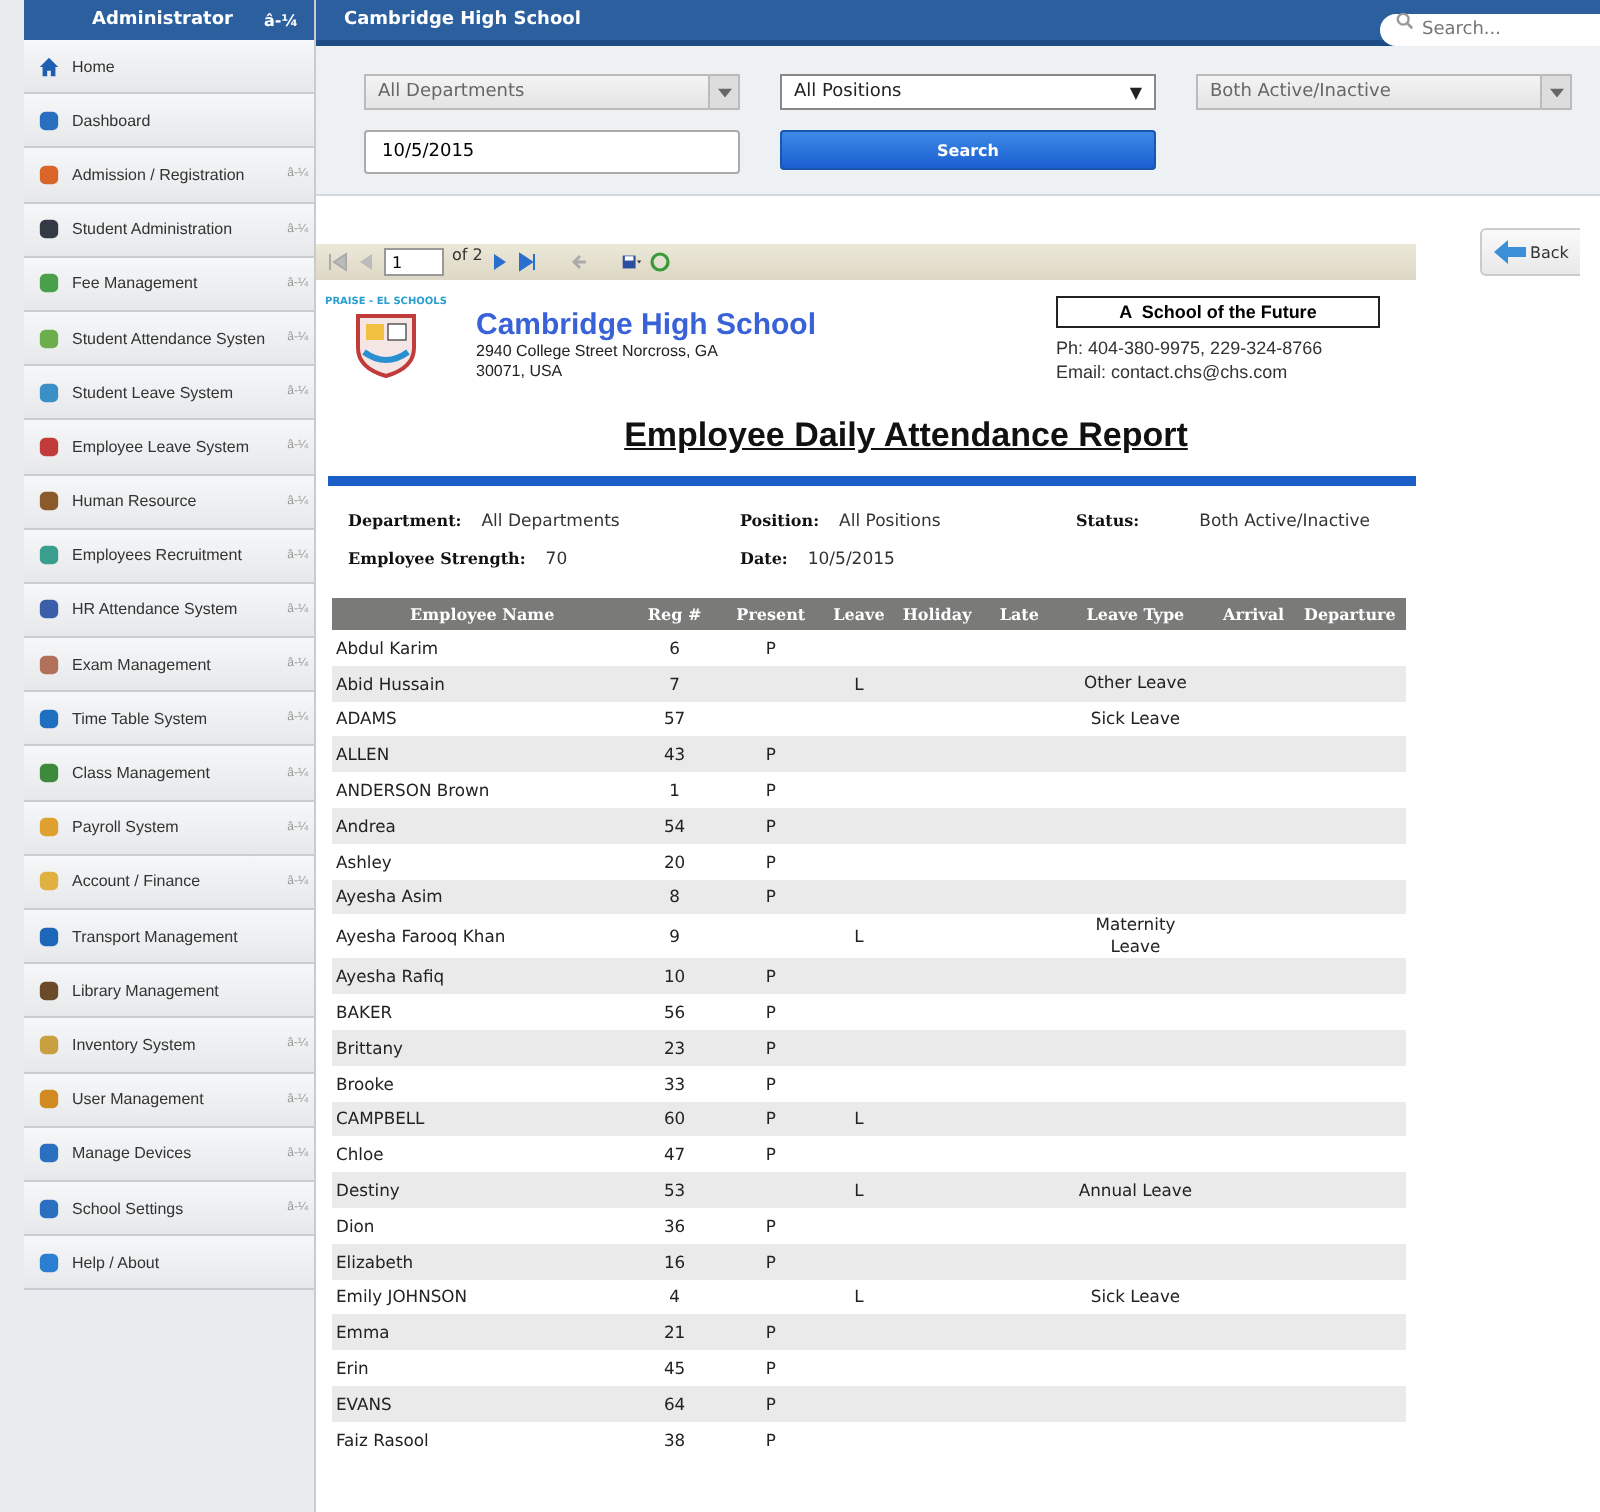 The height and width of the screenshot is (1512, 1600). I want to click on position-dropdown: All Positions ▼, so click(968, 92).